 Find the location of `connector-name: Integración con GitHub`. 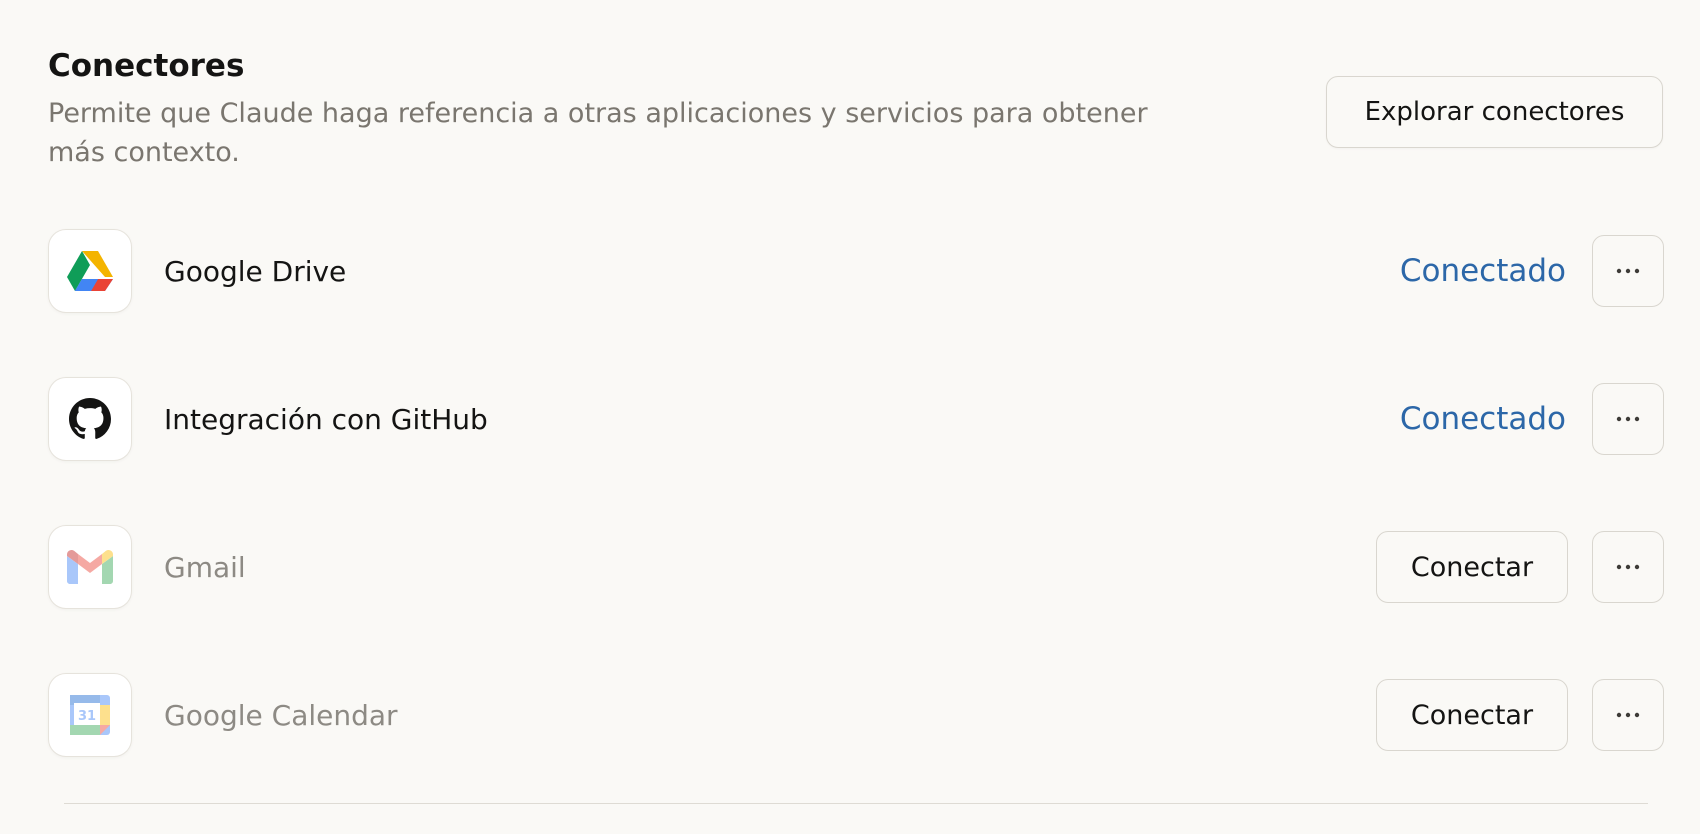

connector-name: Integración con GitHub is located at coordinates (326, 419).